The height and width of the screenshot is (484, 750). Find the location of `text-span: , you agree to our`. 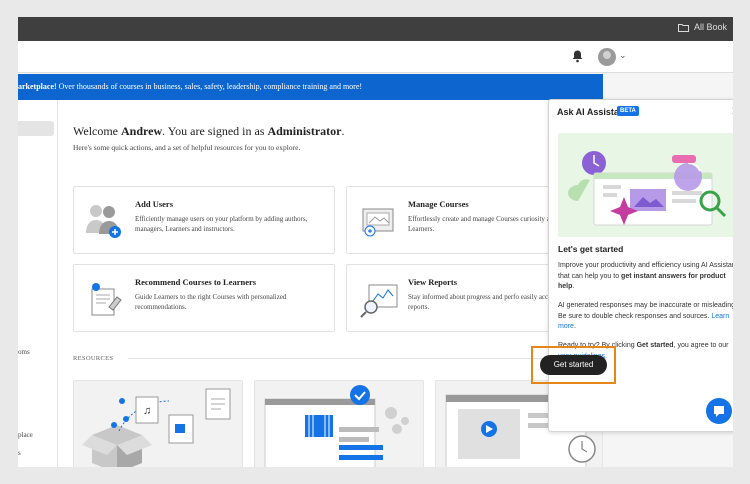

text-span: , you agree to our is located at coordinates (701, 345).